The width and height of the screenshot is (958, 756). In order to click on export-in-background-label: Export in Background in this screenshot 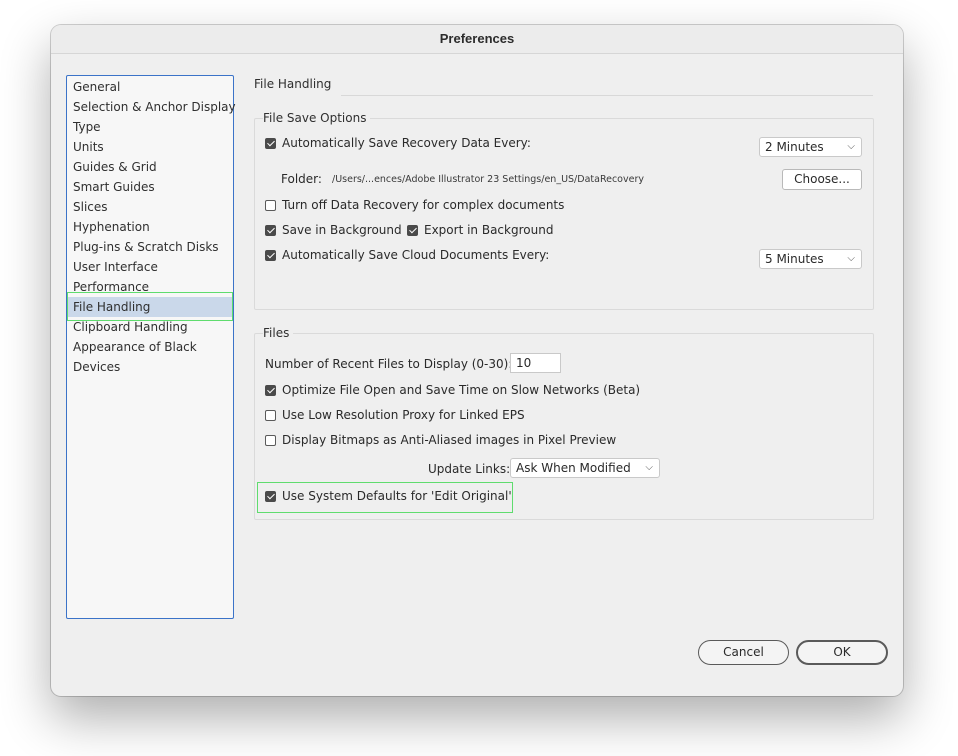, I will do `click(489, 230)`.